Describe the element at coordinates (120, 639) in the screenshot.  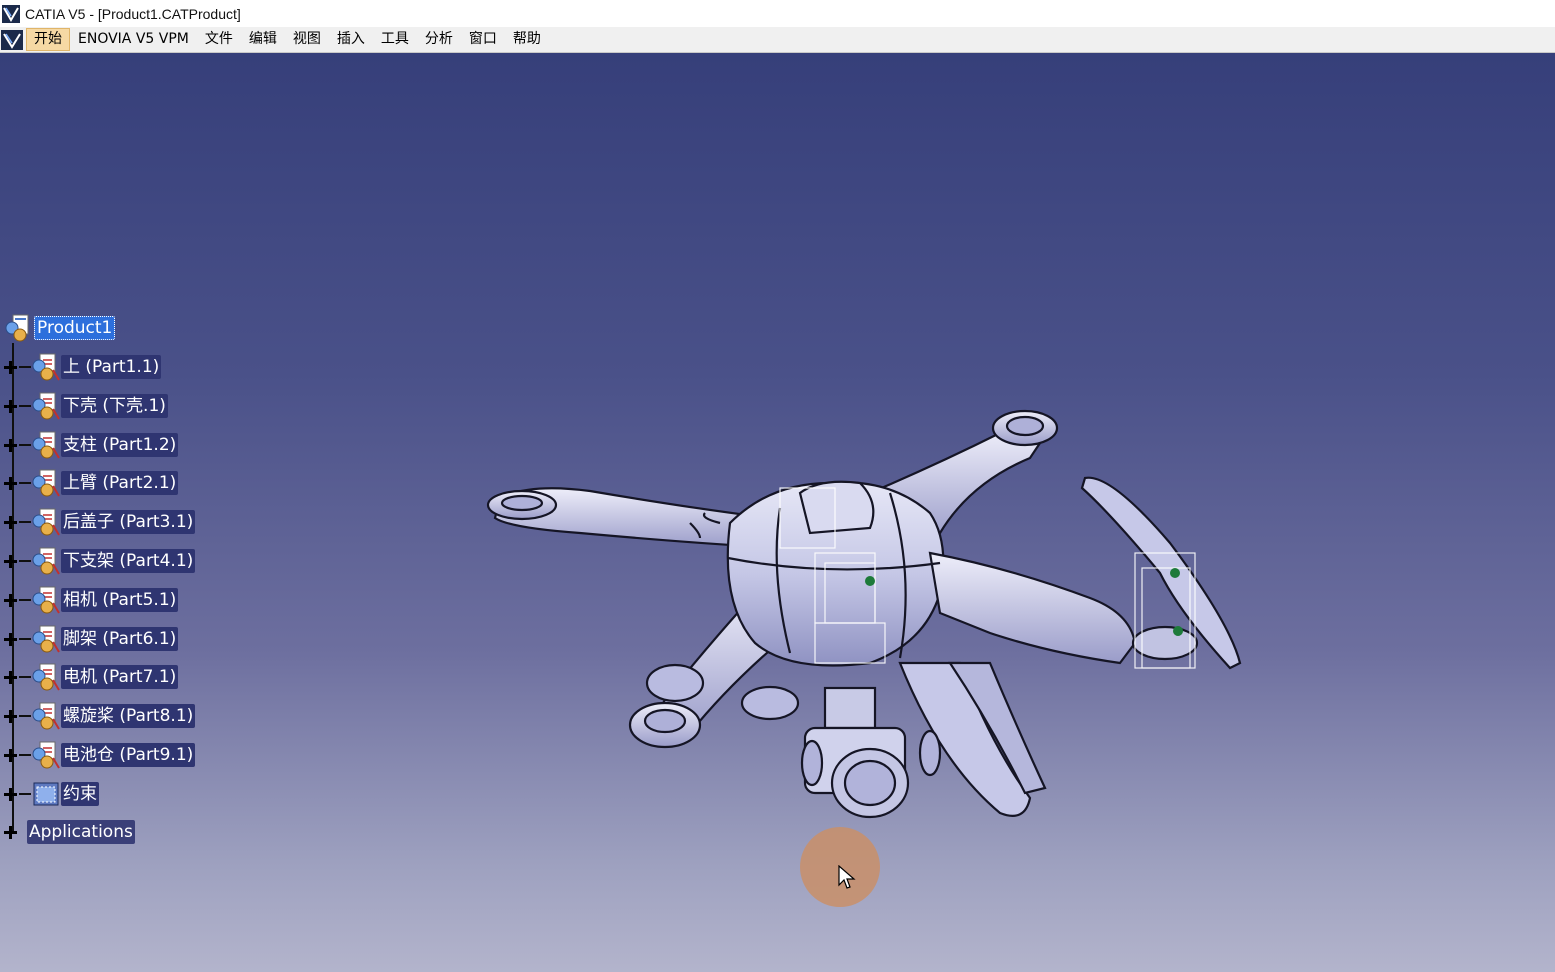
I see `tree-node-label: 脚架 (Part6.1)` at that location.